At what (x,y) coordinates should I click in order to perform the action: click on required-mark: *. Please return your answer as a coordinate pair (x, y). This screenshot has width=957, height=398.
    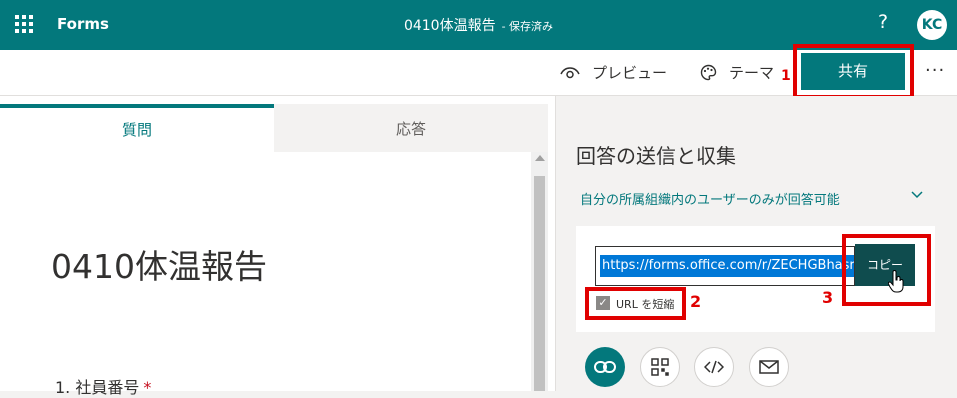
    Looking at the image, I should click on (147, 387).